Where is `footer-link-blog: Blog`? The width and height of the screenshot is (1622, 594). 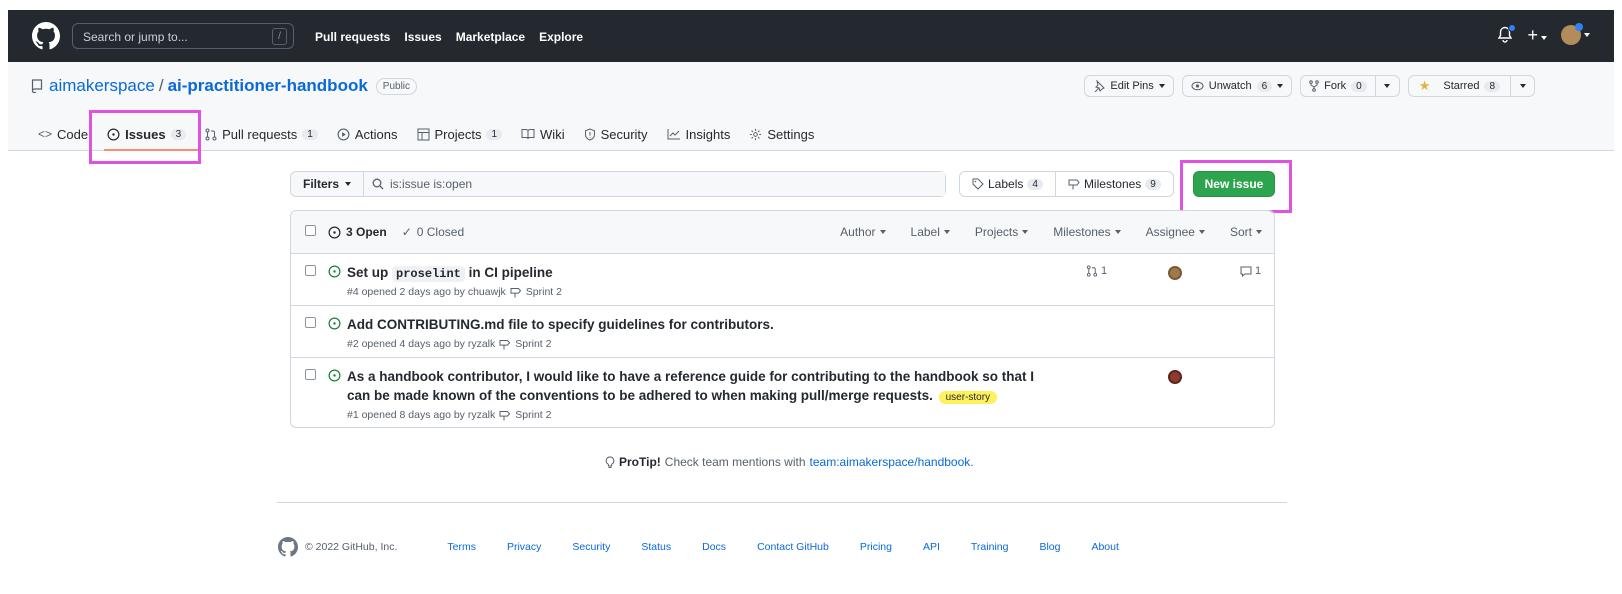 footer-link-blog: Blog is located at coordinates (1049, 547).